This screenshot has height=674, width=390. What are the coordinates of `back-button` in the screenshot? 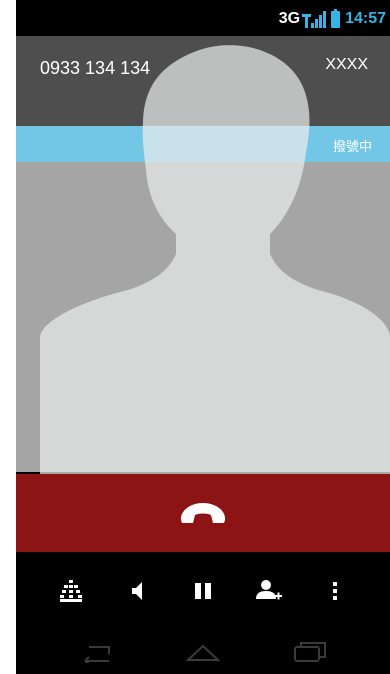 It's located at (96, 652).